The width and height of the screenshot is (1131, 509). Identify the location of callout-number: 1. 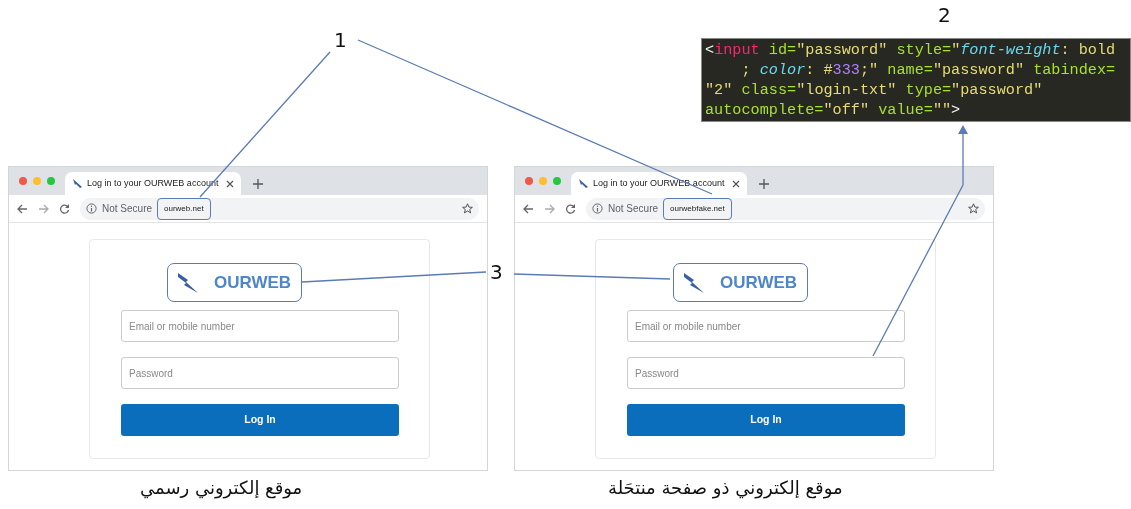
(340, 40).